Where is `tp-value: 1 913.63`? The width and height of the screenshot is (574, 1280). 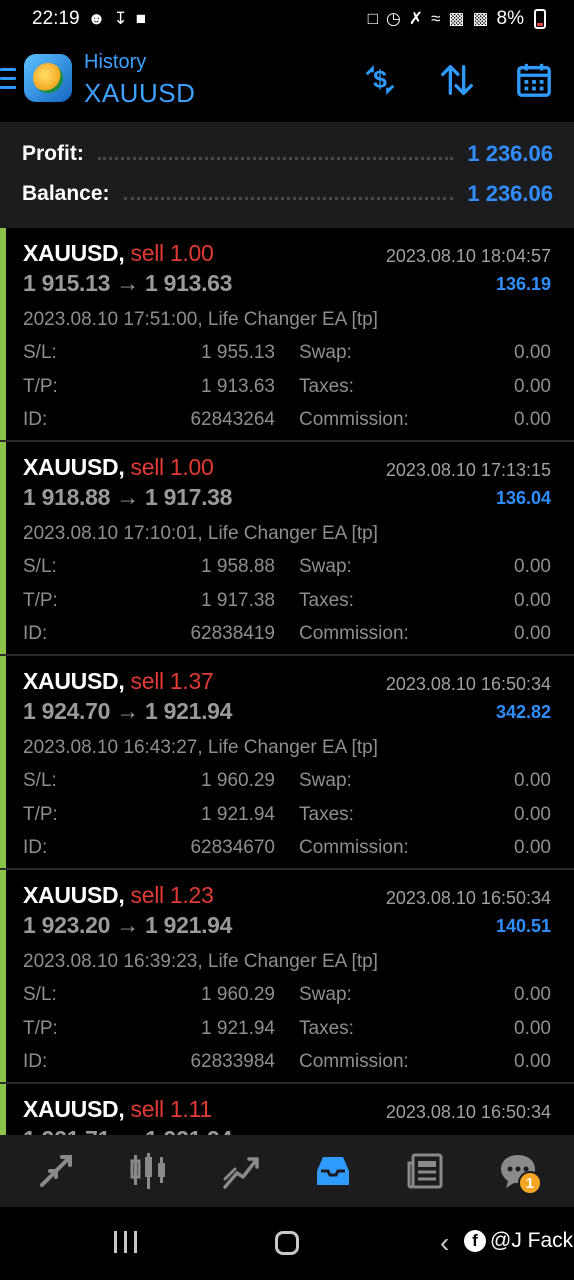 tp-value: 1 913.63 is located at coordinates (238, 386).